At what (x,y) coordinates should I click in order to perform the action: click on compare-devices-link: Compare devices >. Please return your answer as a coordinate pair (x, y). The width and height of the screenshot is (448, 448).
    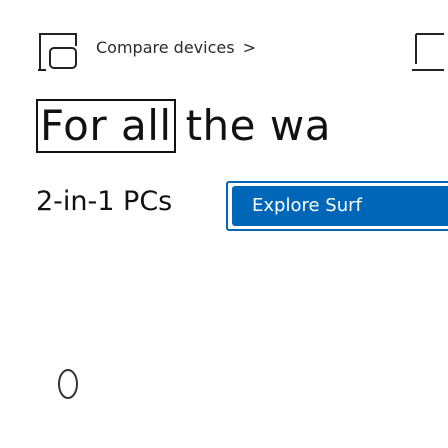
    Looking at the image, I should click on (176, 47).